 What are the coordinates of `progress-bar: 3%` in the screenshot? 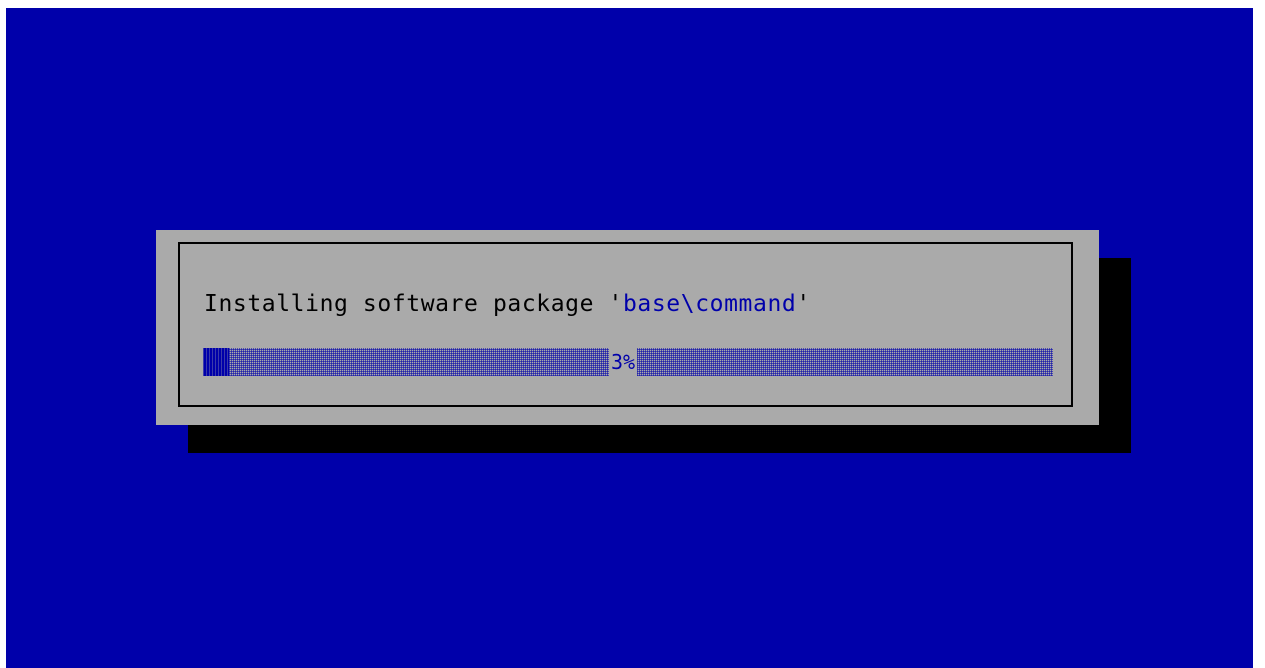 It's located at (628, 362).